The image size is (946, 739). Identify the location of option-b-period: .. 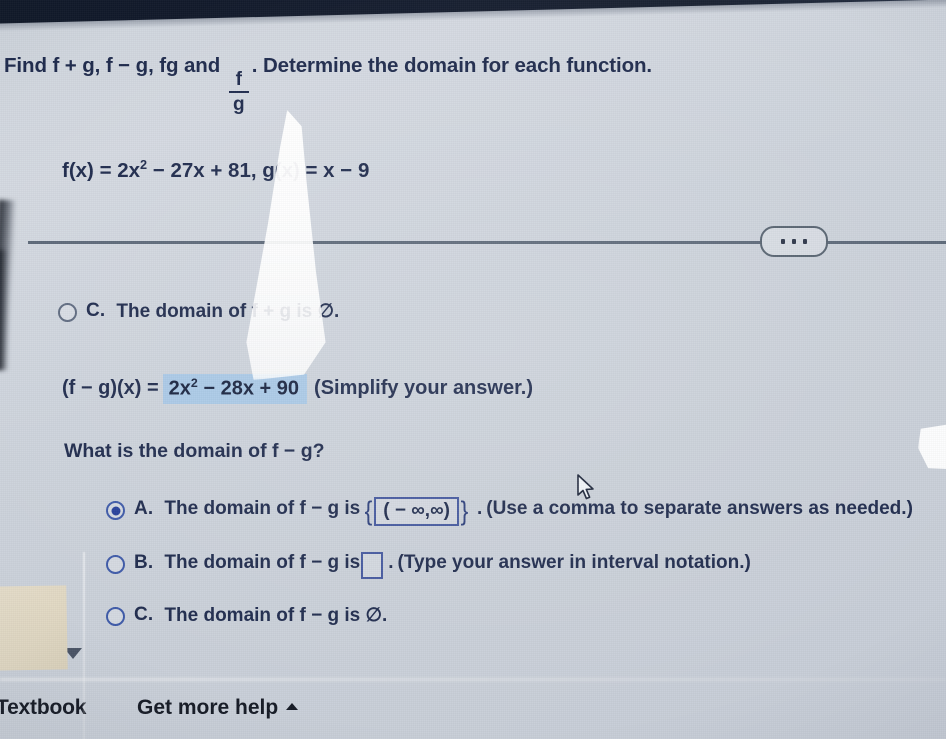
(391, 562).